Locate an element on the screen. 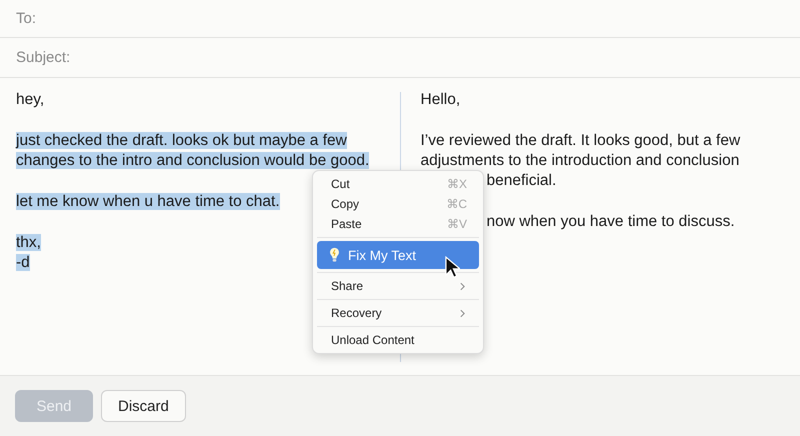  mouse-pointer-icon is located at coordinates (452, 267).